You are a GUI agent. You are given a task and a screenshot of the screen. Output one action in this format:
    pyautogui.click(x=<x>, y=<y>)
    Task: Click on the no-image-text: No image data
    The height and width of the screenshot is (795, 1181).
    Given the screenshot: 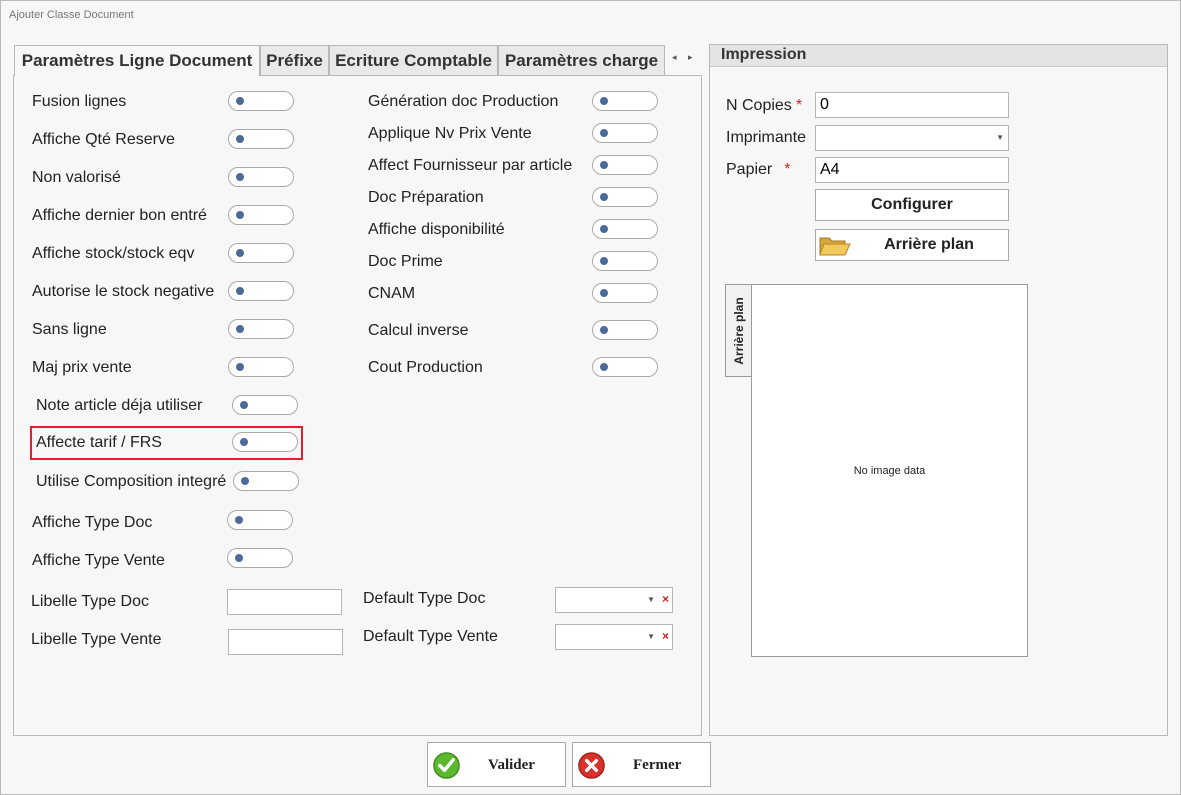 What is the action you would take?
    pyautogui.click(x=889, y=471)
    